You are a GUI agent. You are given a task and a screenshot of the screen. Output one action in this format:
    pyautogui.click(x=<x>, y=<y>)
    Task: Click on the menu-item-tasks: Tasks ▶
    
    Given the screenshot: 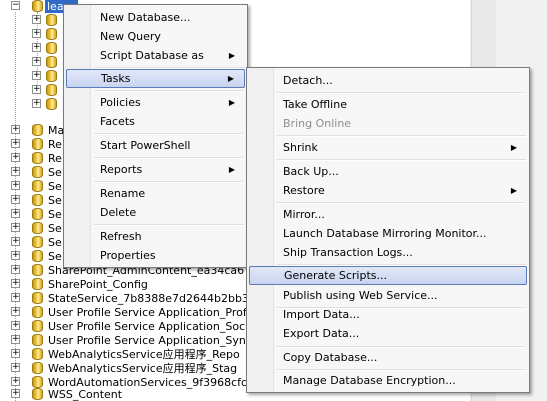 What is the action you would take?
    pyautogui.click(x=155, y=78)
    